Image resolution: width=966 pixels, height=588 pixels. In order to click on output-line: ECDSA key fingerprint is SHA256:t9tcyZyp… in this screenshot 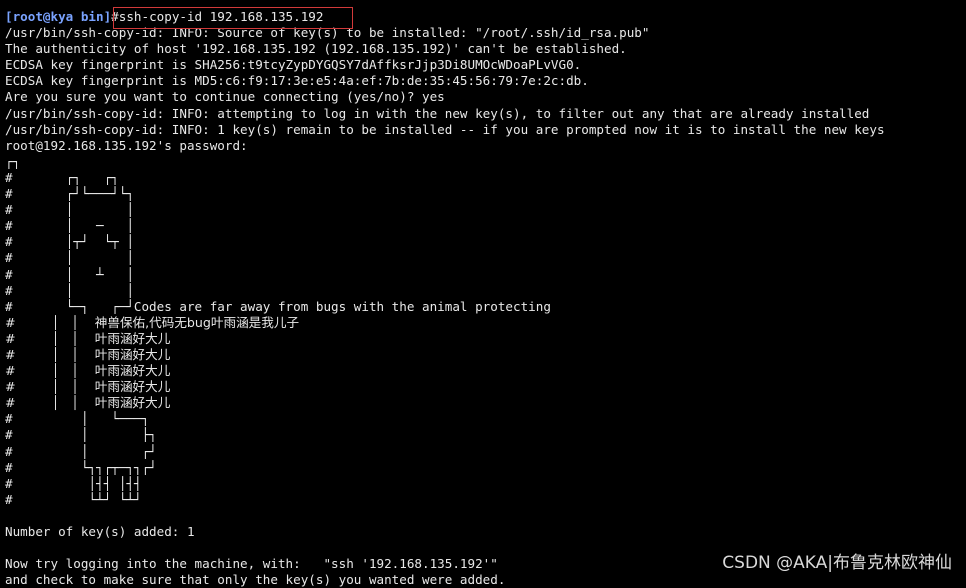, I will do `click(293, 65)`.